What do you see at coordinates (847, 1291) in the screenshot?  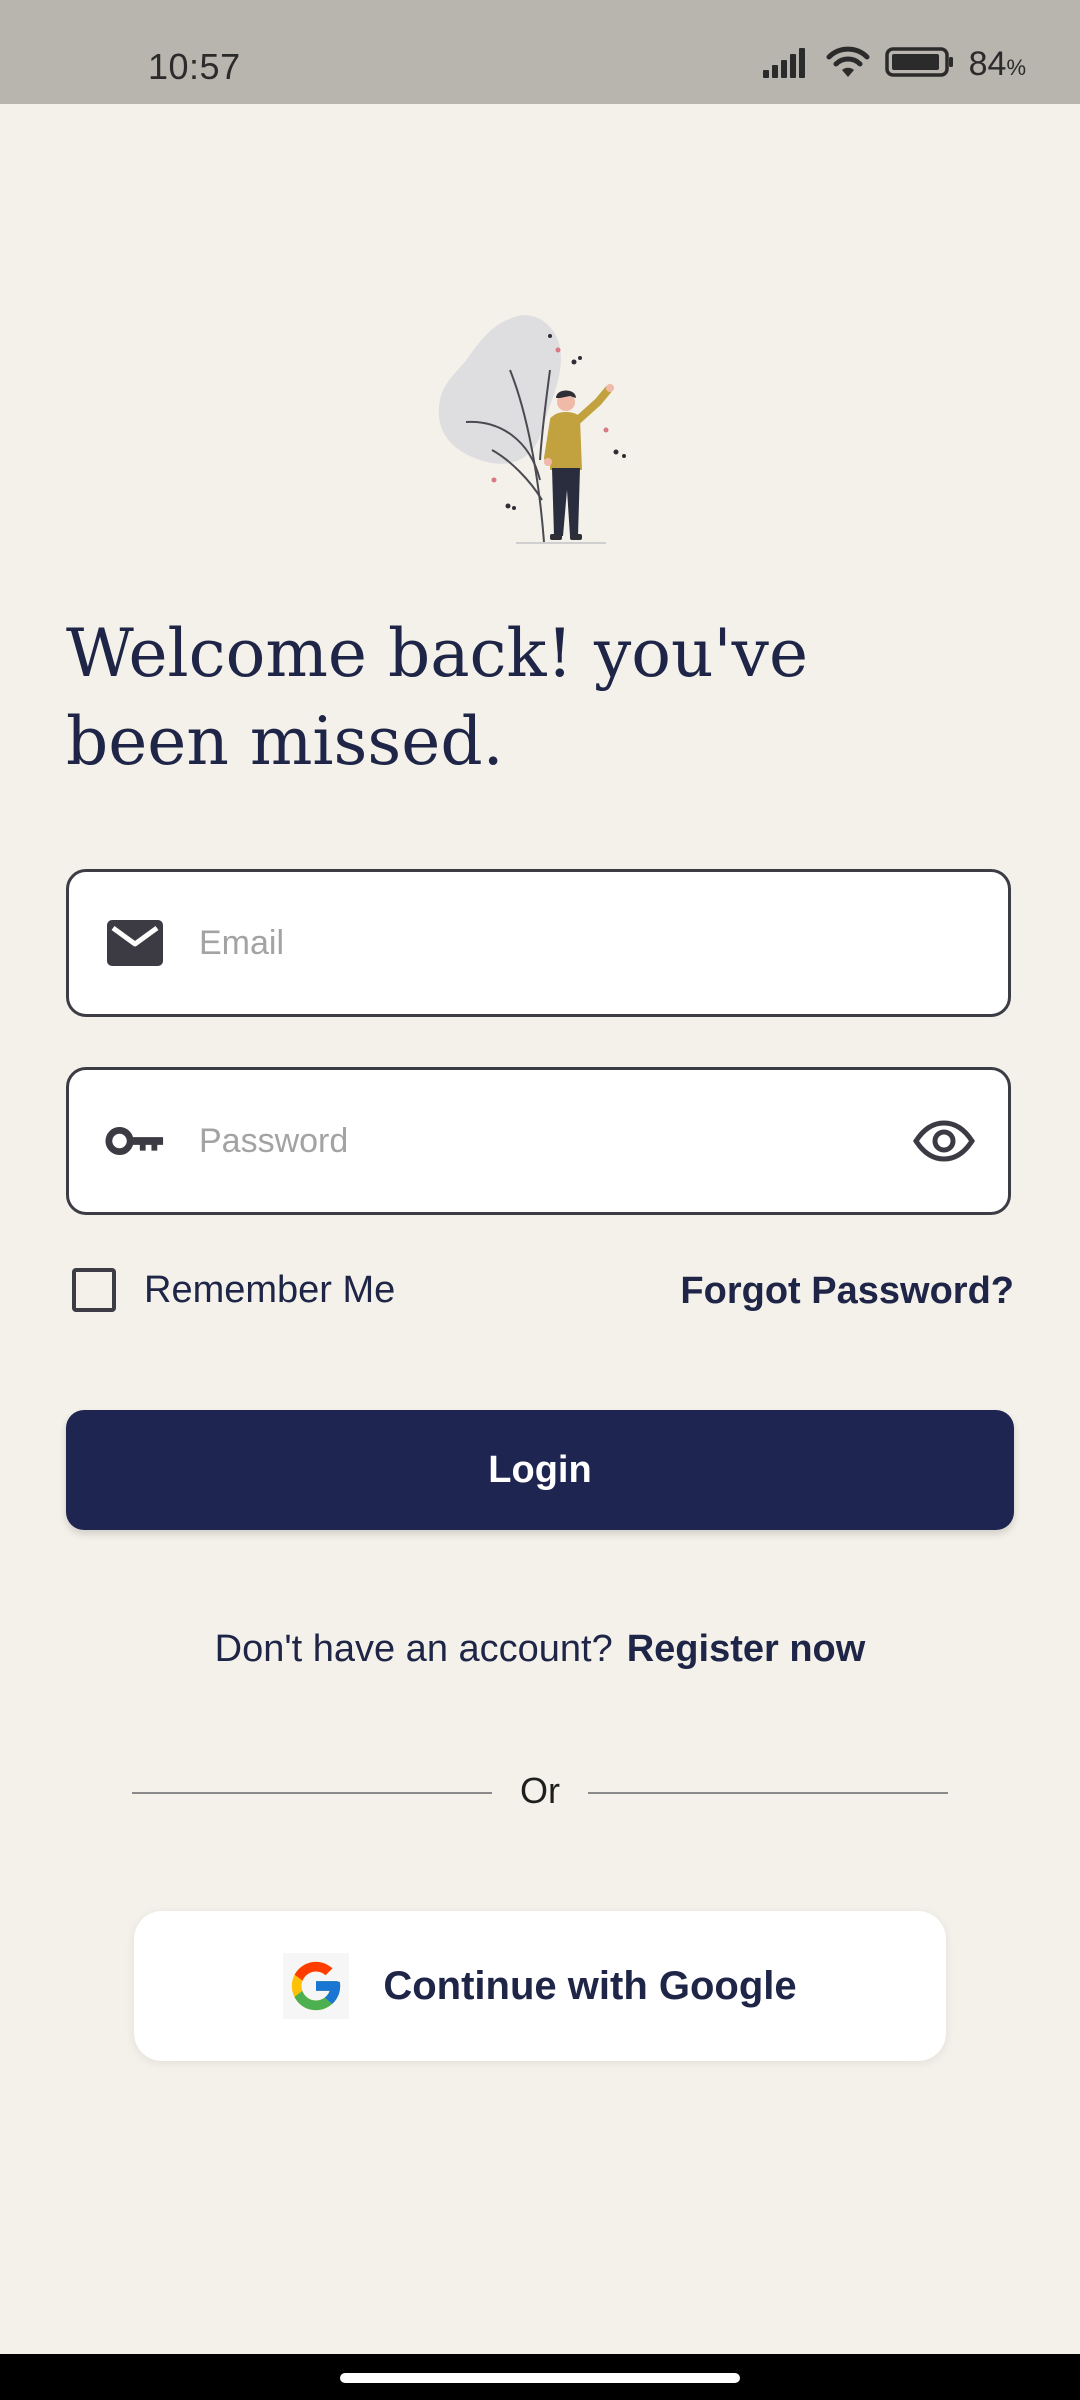 I see `forgot-password-link: Forgot Password?` at bounding box center [847, 1291].